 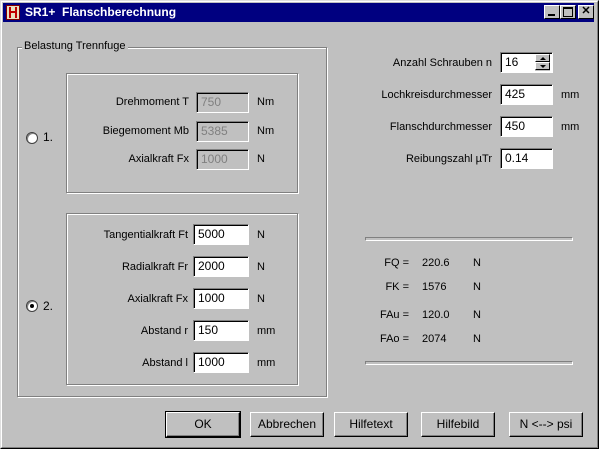 What do you see at coordinates (261, 299) in the screenshot?
I see `axial-force2-unit: N` at bounding box center [261, 299].